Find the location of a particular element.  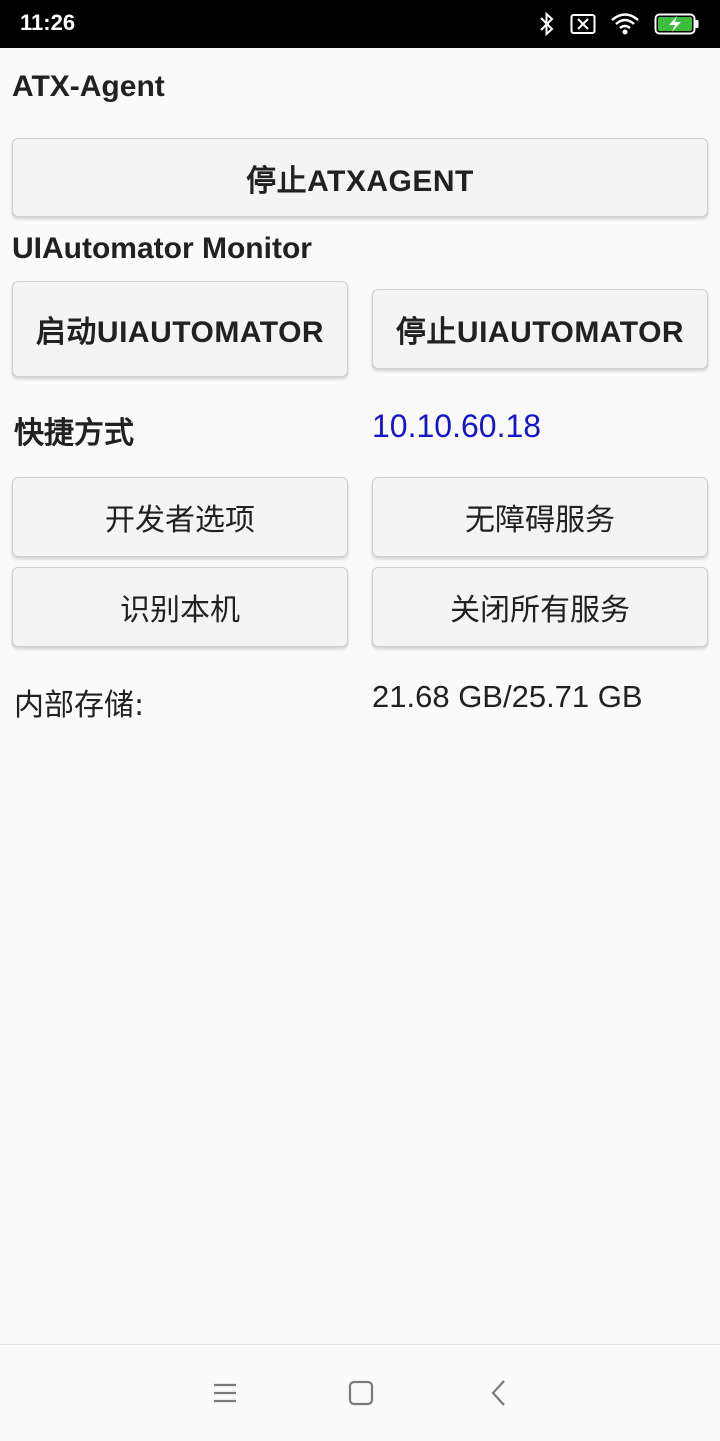

accessibility-service-button: 无障碍服务 is located at coordinates (540, 517).